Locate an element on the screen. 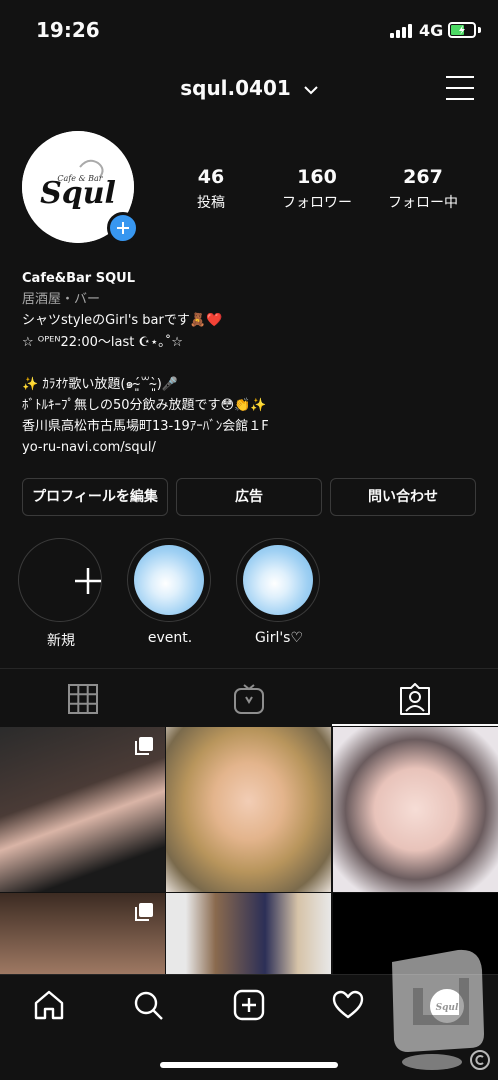  status-bar: 19:26 4G is located at coordinates (249, 30).